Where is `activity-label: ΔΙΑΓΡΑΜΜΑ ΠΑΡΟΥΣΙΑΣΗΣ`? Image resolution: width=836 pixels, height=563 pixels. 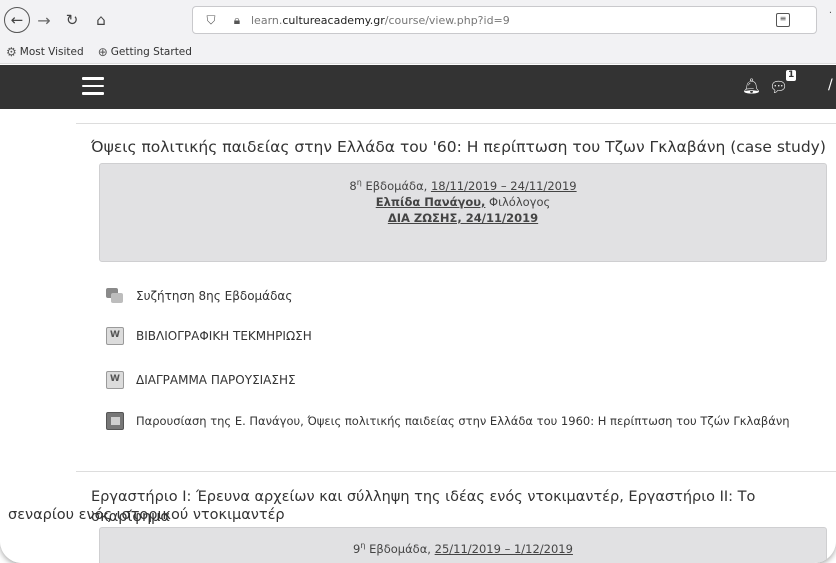
activity-label: ΔΙΑΓΡΑΜΜΑ ΠΑΡΟΥΣΙΑΣΗΣ is located at coordinates (216, 380).